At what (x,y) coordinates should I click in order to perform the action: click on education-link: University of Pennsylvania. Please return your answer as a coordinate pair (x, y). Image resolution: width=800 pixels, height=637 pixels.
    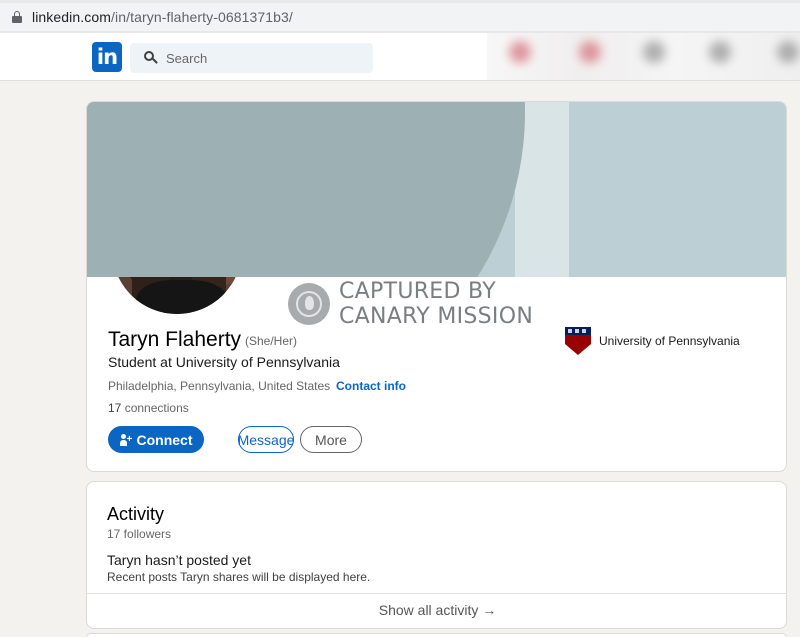
    Looking at the image, I should click on (652, 341).